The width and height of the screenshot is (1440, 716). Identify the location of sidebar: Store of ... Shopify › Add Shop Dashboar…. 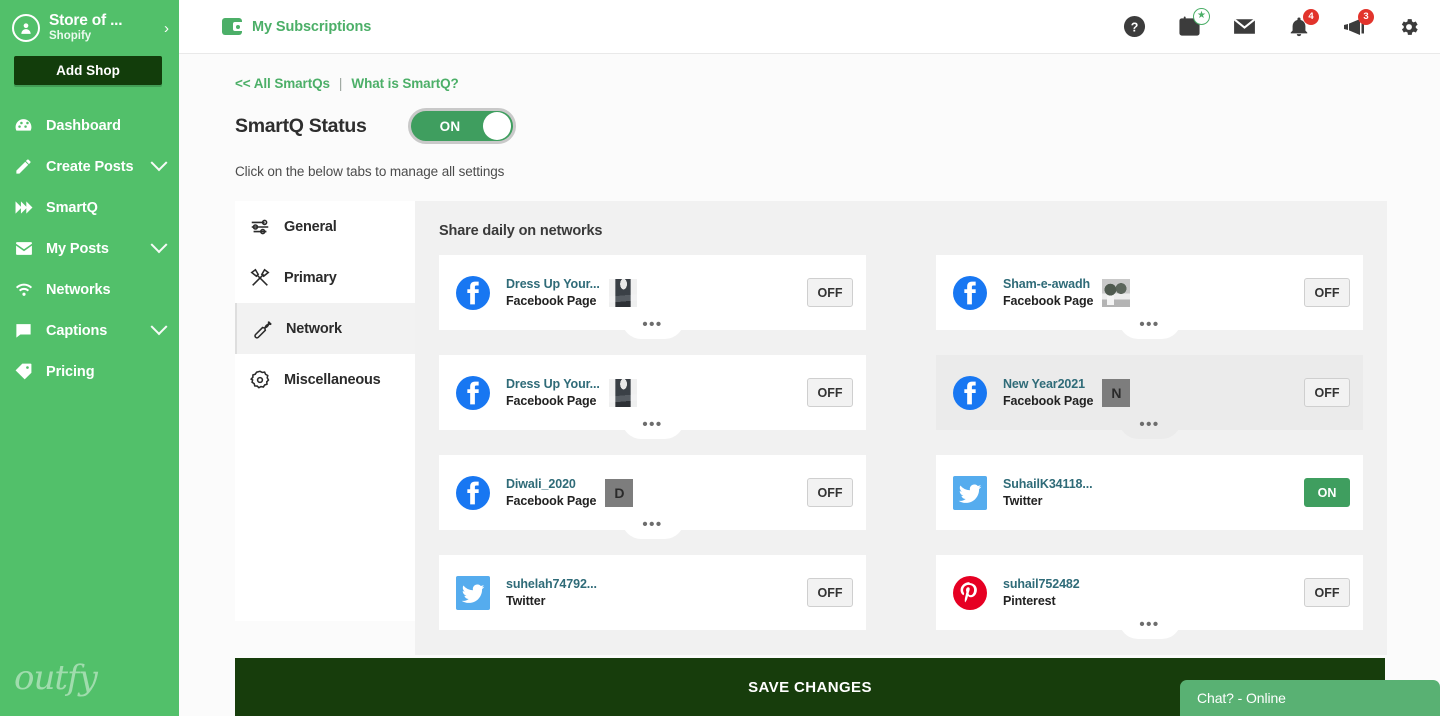
(89, 358).